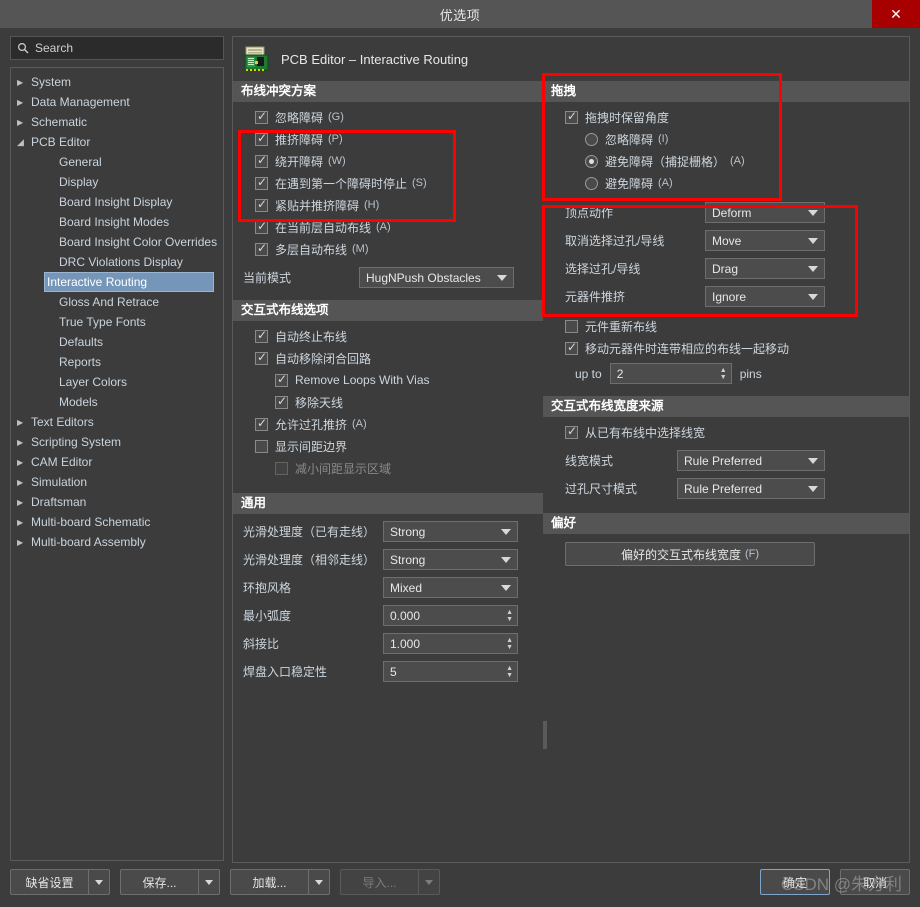 The height and width of the screenshot is (907, 920). Describe the element at coordinates (129, 282) in the screenshot. I see `sidebar-item-interactive-routing: Interactive Routing` at that location.